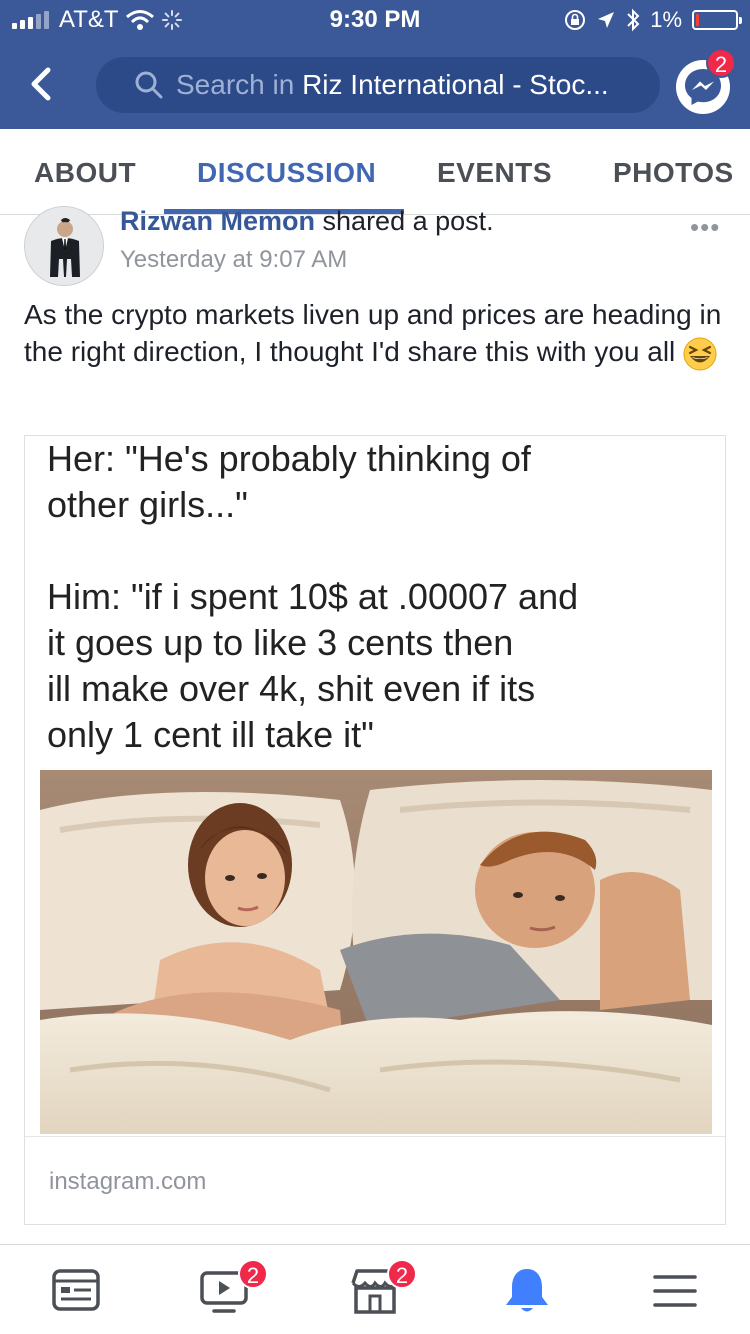 This screenshot has width=750, height=1334. I want to click on news-feed-icon, so click(76, 1290).